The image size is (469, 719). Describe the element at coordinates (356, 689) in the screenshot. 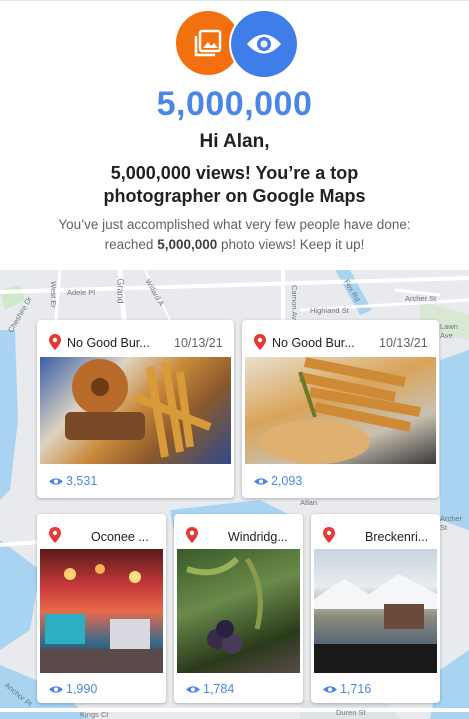

I see `photo-views: 1,716` at that location.